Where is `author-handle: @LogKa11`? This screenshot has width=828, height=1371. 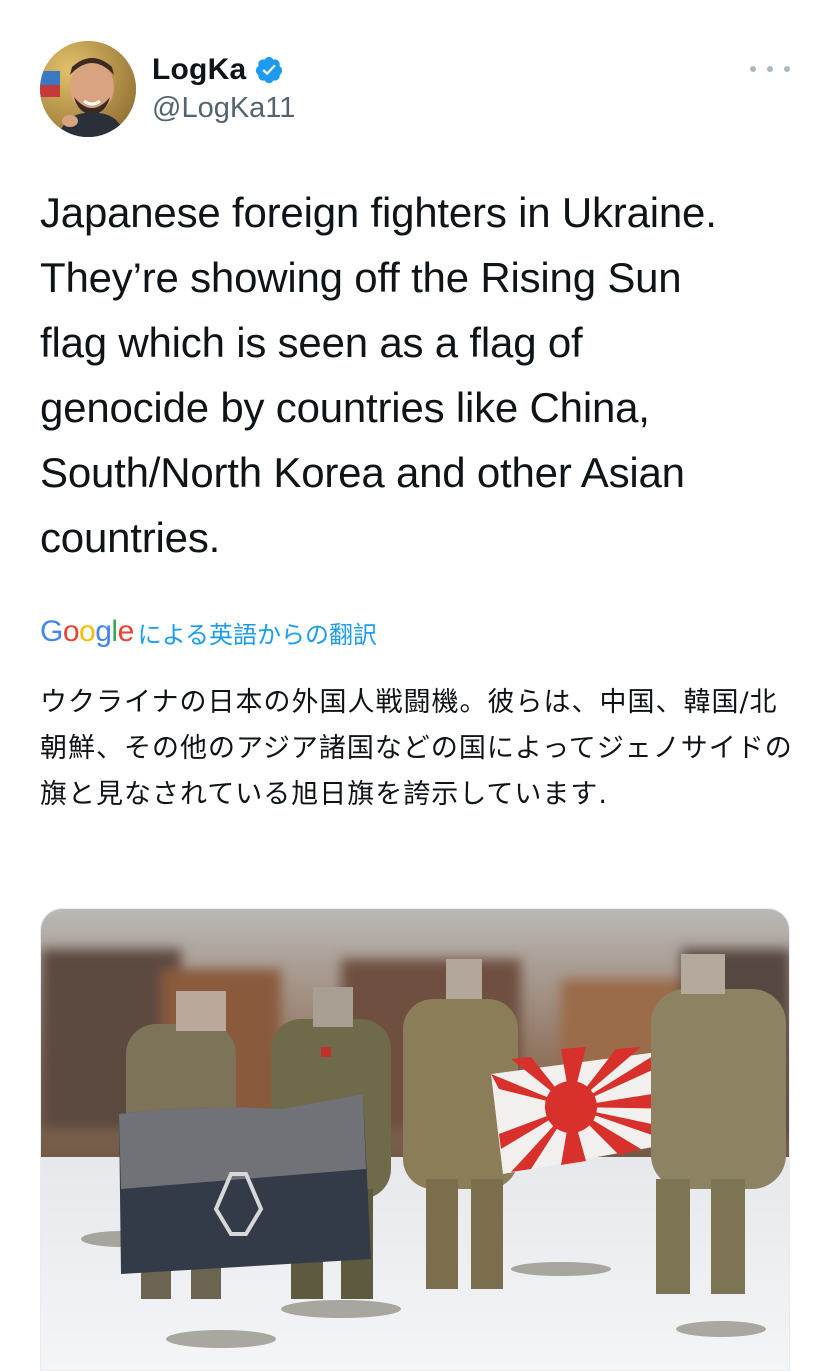 author-handle: @LogKa11 is located at coordinates (223, 108).